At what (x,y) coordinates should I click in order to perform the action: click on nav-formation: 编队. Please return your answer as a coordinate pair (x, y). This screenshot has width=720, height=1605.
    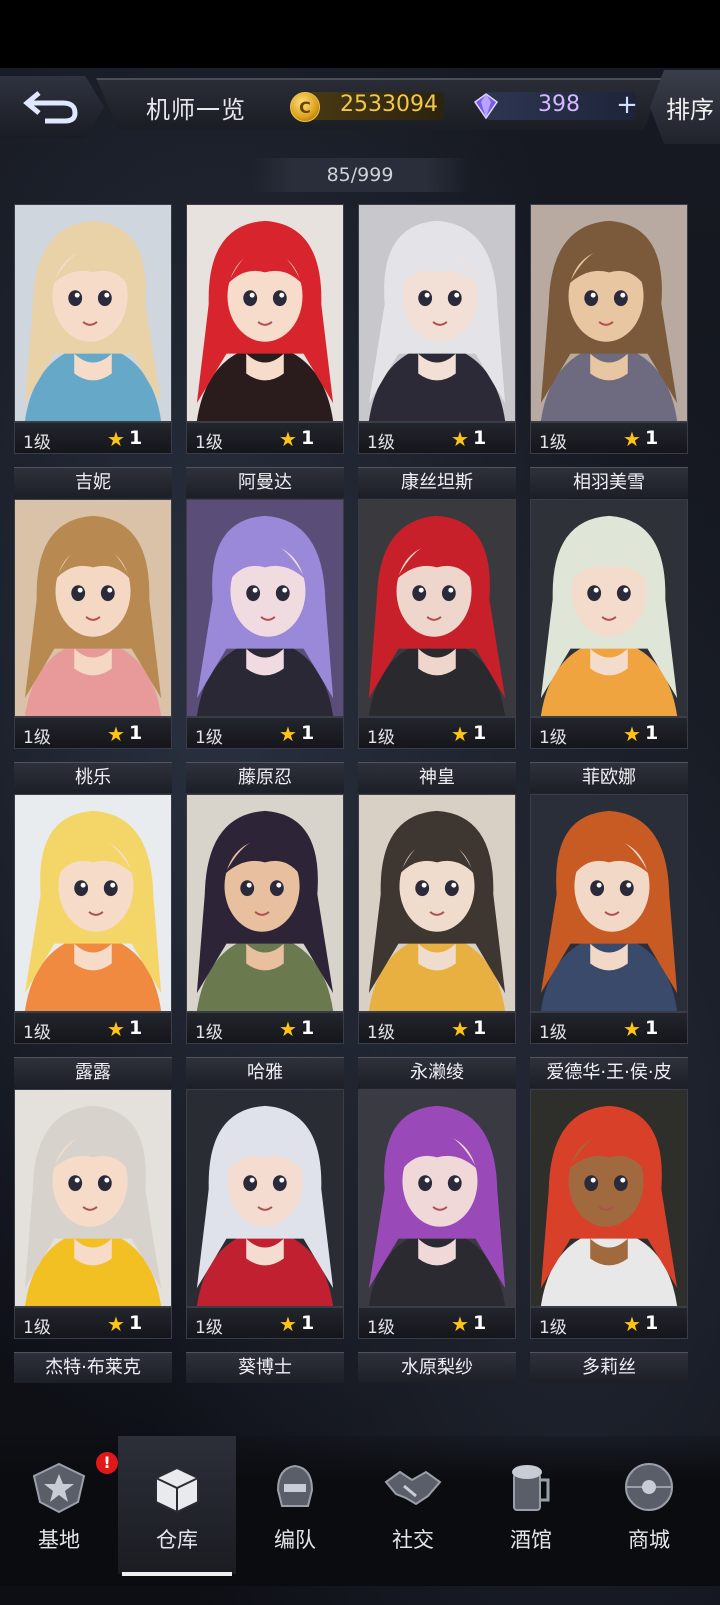
    Looking at the image, I should click on (295, 1505).